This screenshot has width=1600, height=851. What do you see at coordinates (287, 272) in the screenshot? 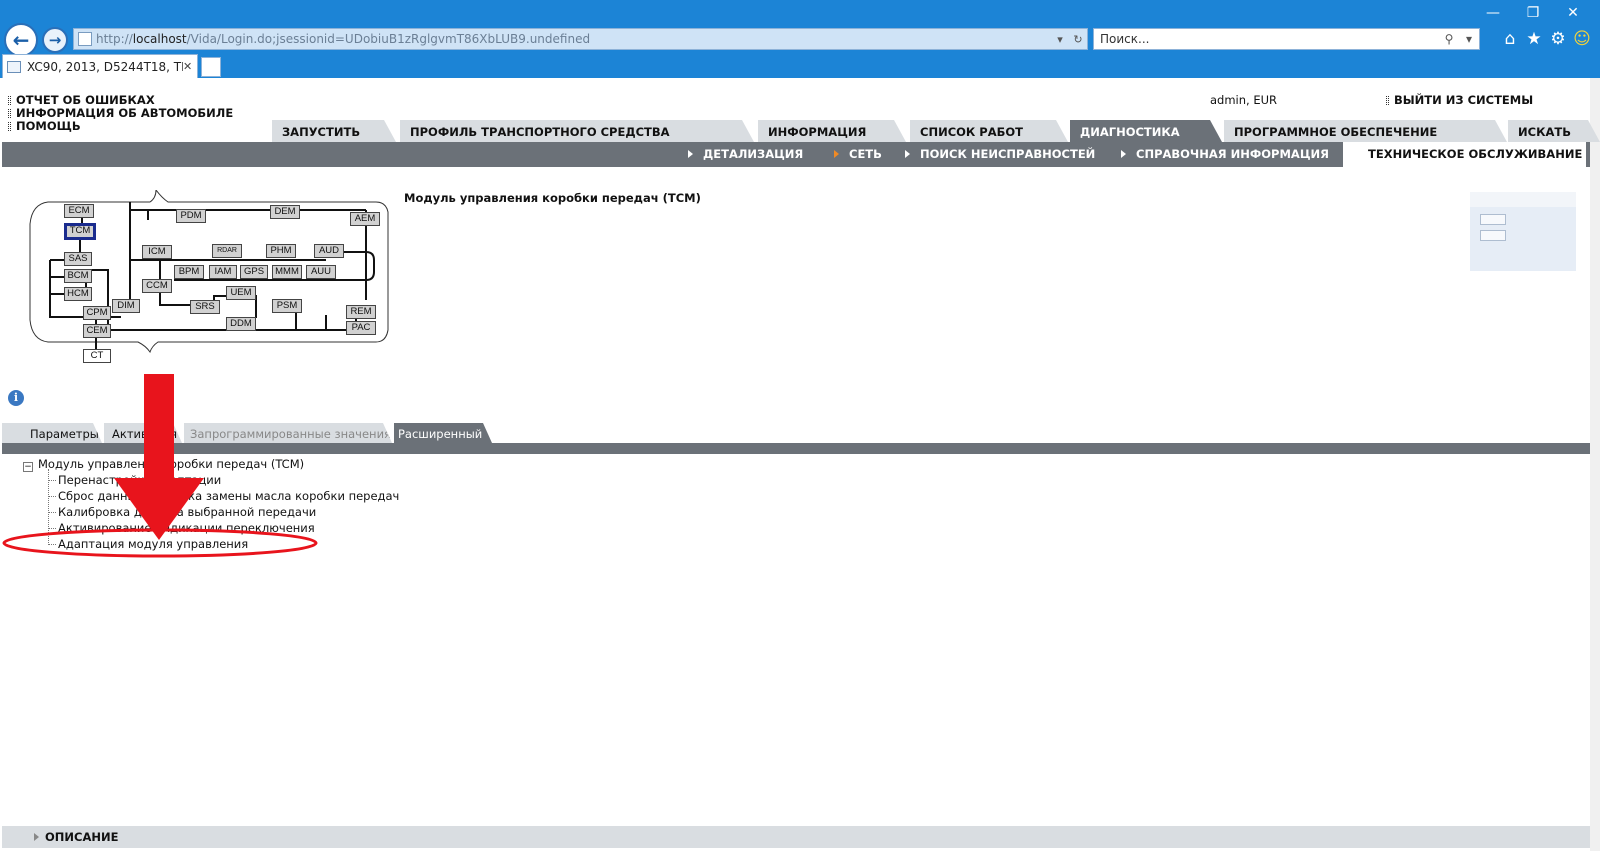
I see `node-mmm: MMM` at bounding box center [287, 272].